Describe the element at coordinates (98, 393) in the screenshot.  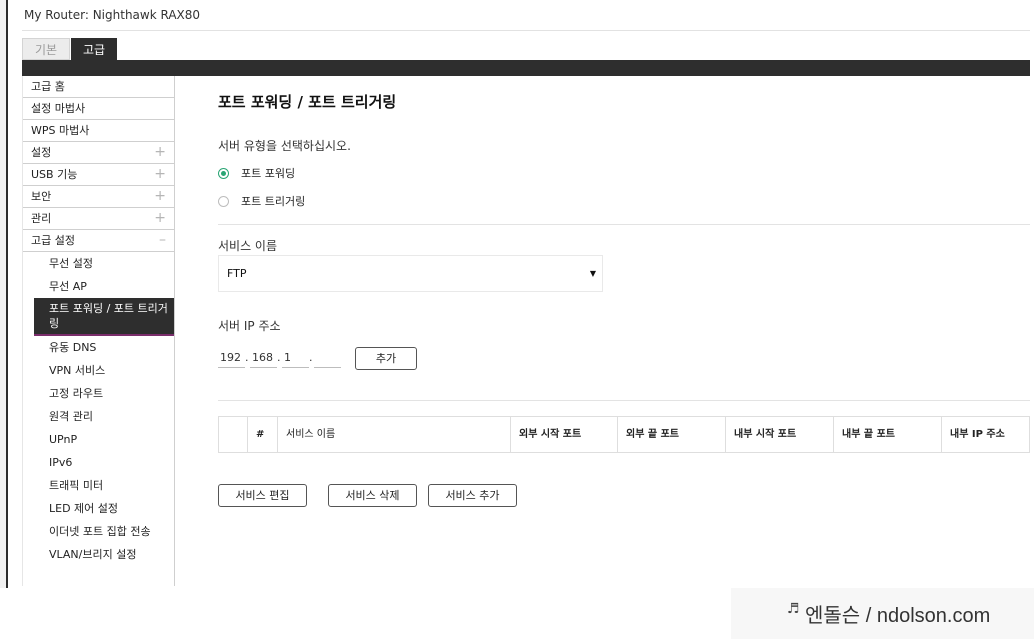
I see `sidebar-subitem-static-routes: 고정 라우트` at that location.